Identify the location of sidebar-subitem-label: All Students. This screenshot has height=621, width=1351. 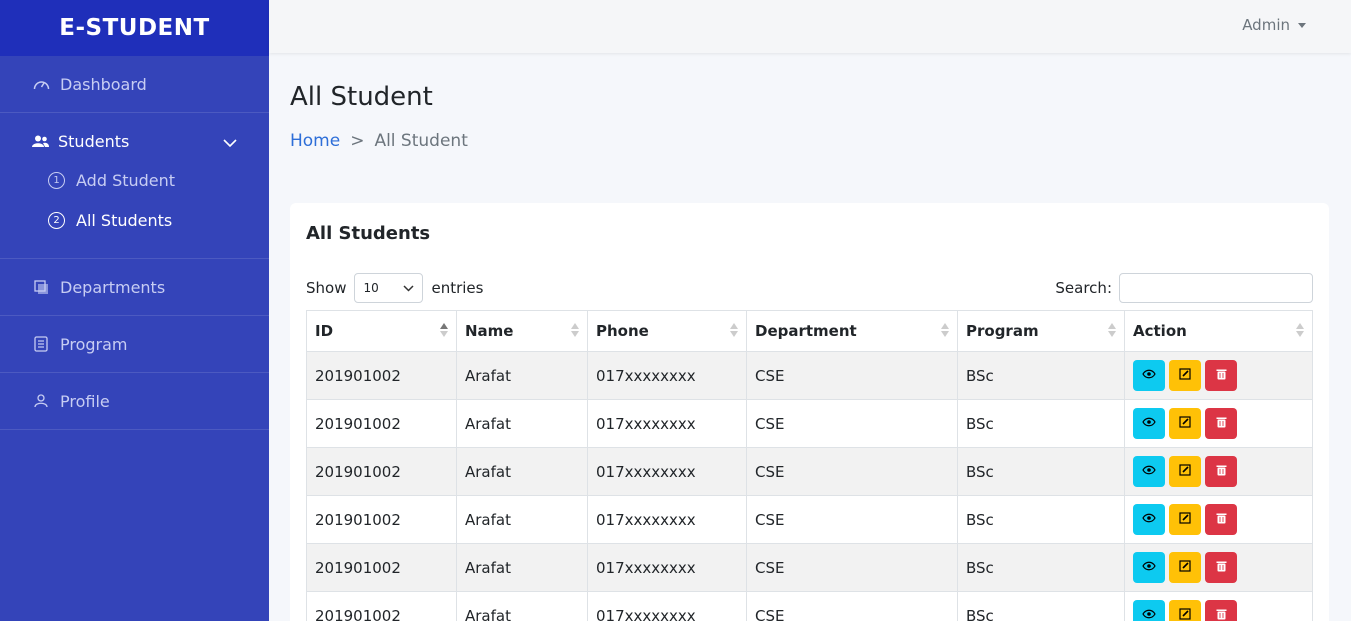
(124, 220).